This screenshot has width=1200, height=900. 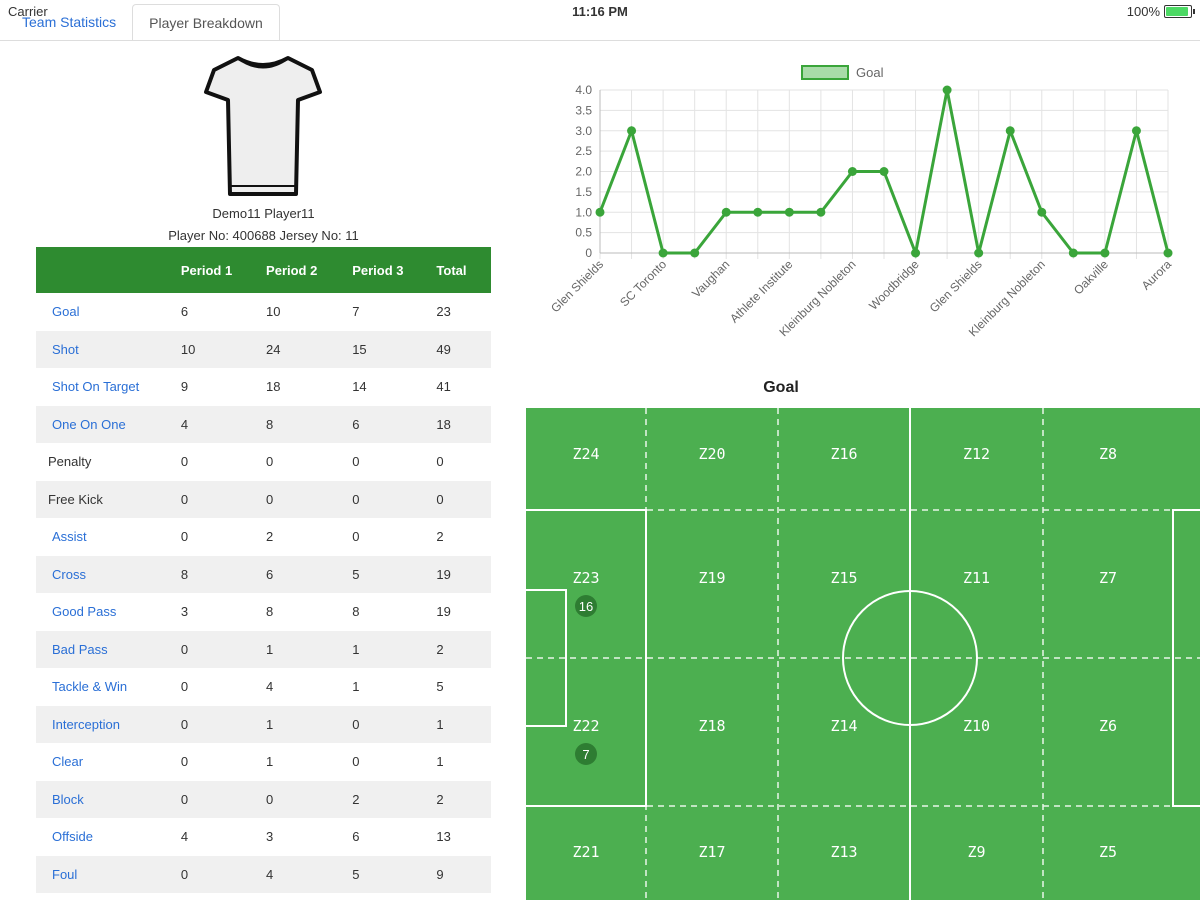 What do you see at coordinates (711, 578) in the screenshot?
I see `zone-label: Z19` at bounding box center [711, 578].